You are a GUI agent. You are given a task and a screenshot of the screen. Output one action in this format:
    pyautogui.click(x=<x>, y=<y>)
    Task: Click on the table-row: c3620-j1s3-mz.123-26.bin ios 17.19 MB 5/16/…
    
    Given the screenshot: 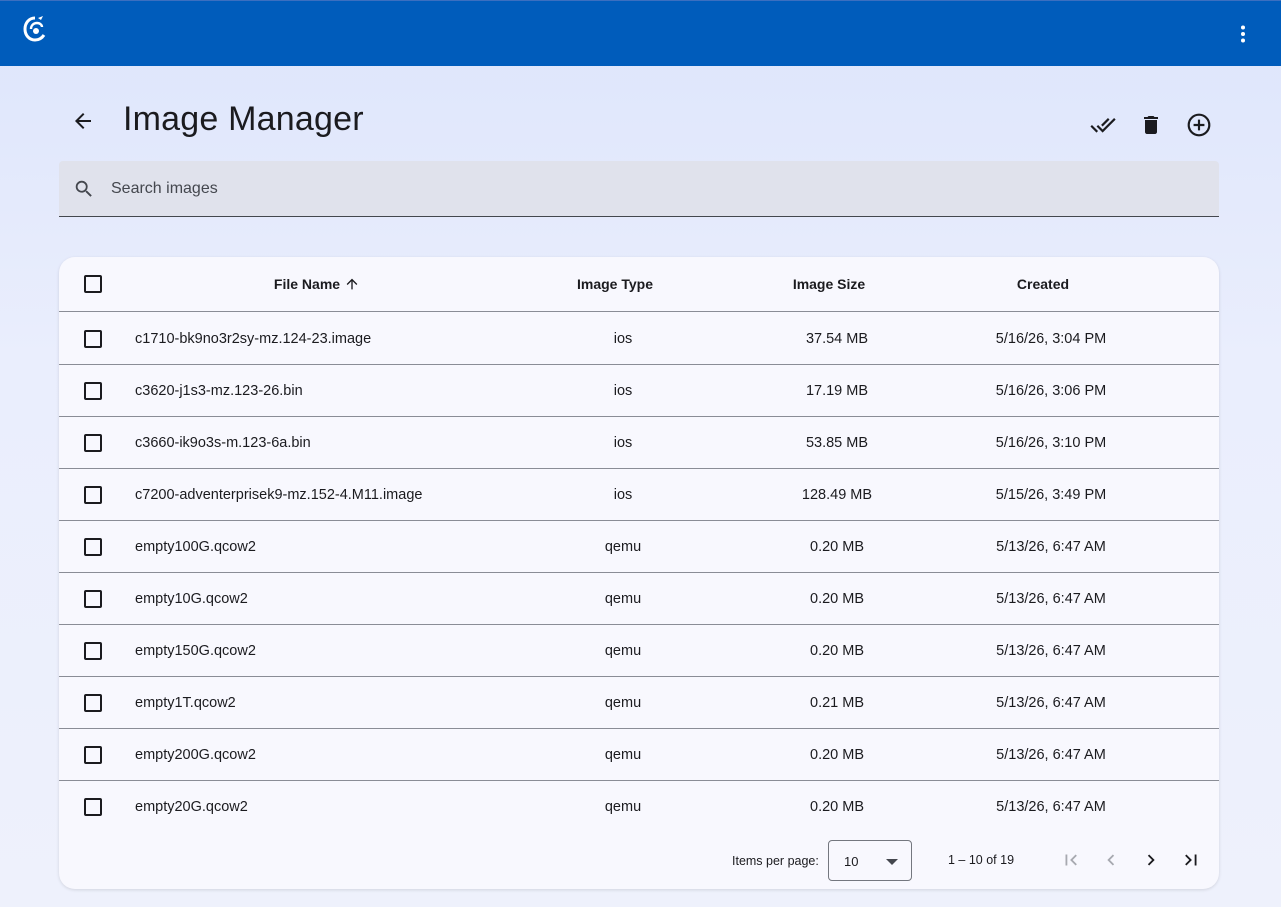 What is the action you would take?
    pyautogui.click(x=639, y=391)
    